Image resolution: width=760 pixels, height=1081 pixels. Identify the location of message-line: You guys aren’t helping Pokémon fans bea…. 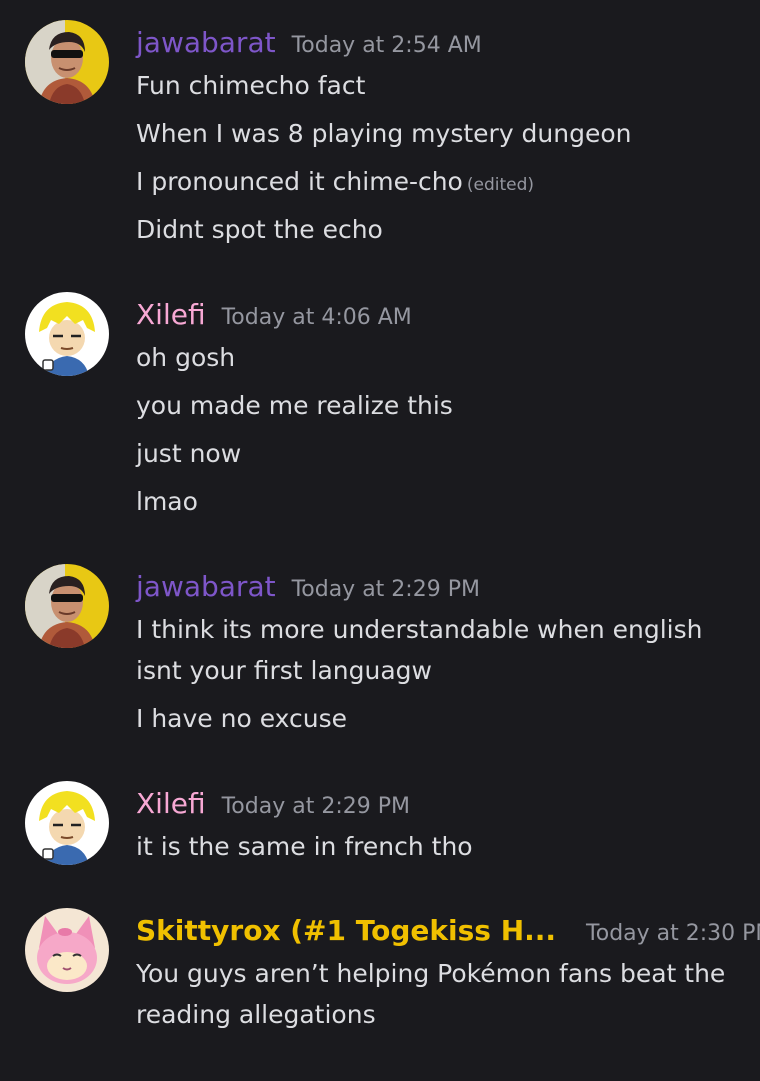
(431, 994).